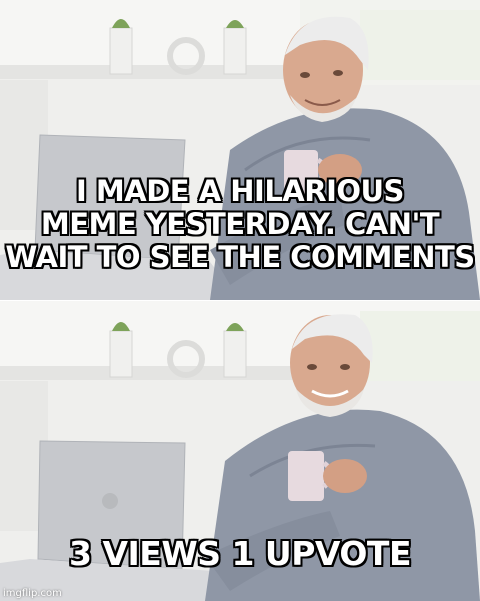 The height and width of the screenshot is (601, 480). Describe the element at coordinates (32, 593) in the screenshot. I see `watermark: imgflip.com` at that location.